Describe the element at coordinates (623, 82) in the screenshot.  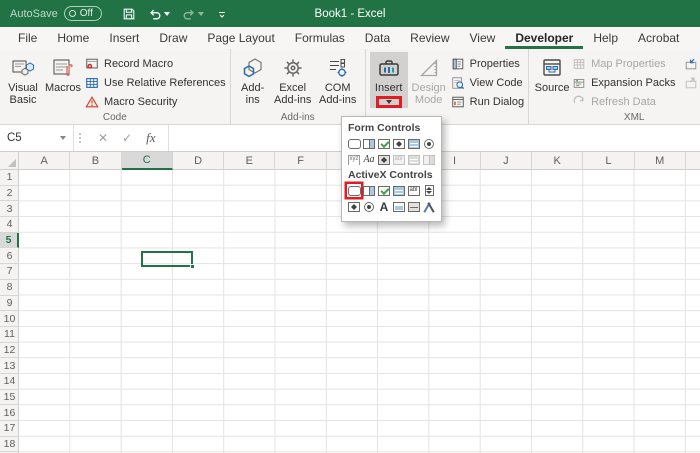
I see `expansion-packs-button: Expansion Packs` at that location.